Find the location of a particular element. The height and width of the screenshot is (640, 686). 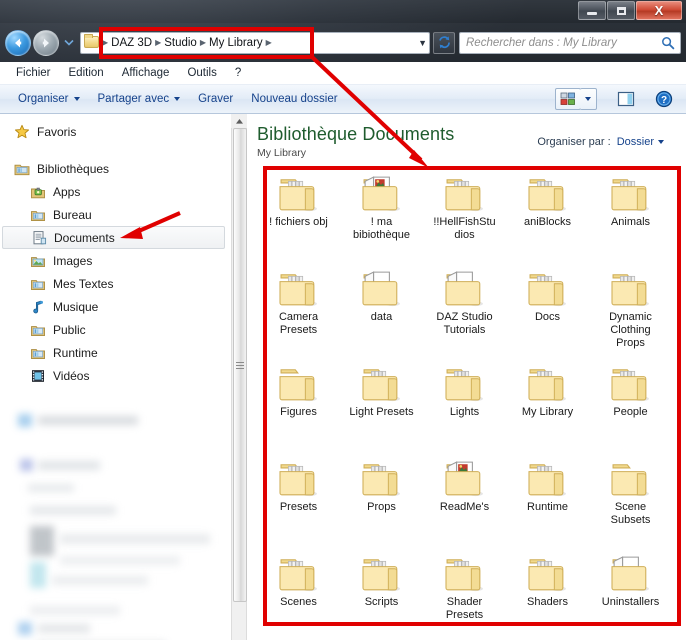

folder-item-label: data is located at coordinates (381, 317).